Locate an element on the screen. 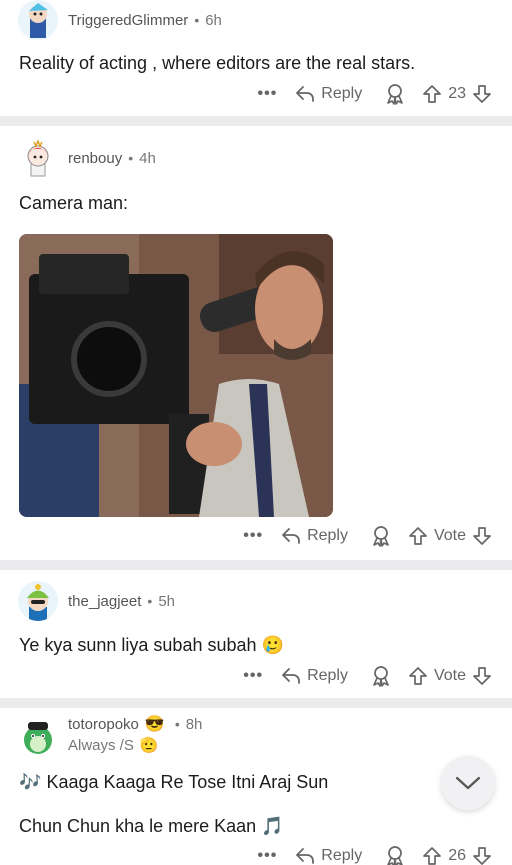 The image size is (512, 865). comment-header: TriggeredGlimmer • 6h is located at coordinates (120, 20).